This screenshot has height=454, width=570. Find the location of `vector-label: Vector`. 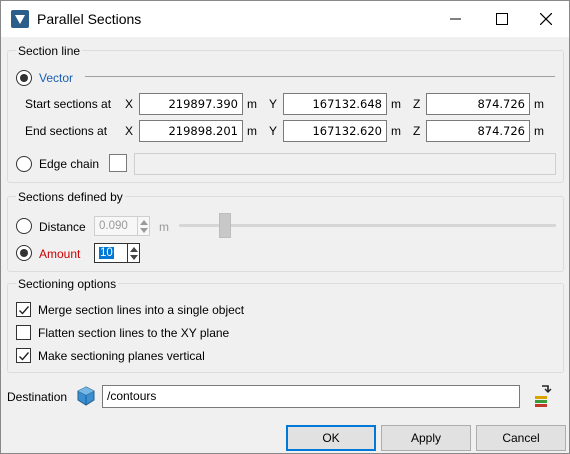

vector-label: Vector is located at coordinates (56, 78).